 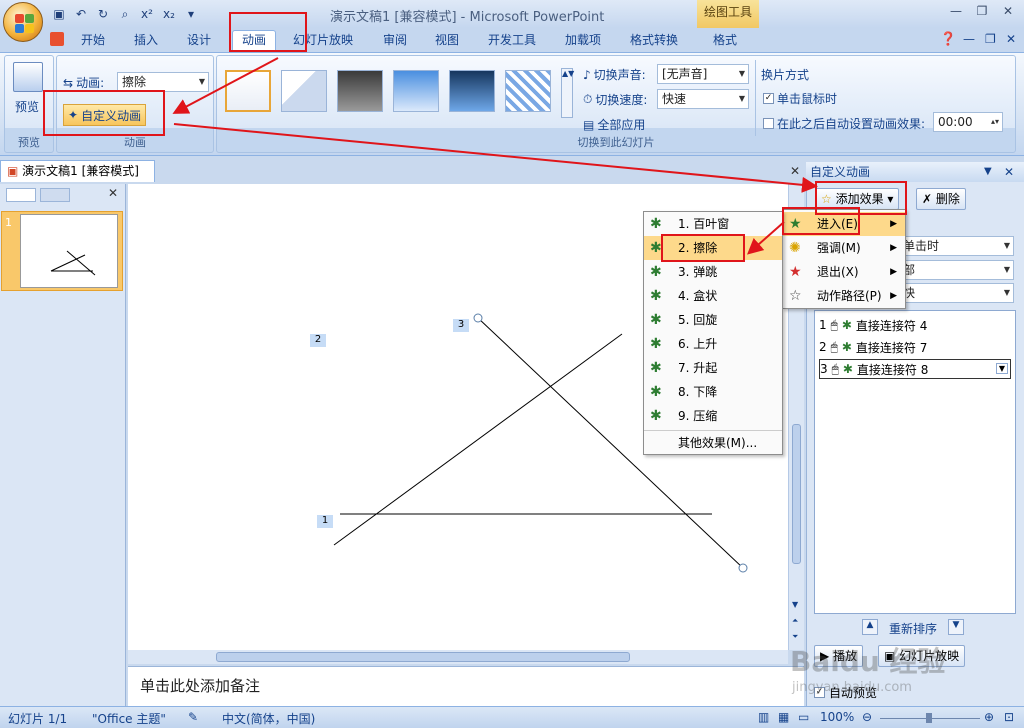 I want to click on on-click-checkbox: ✓ 单击鼠标时, so click(x=800, y=98).